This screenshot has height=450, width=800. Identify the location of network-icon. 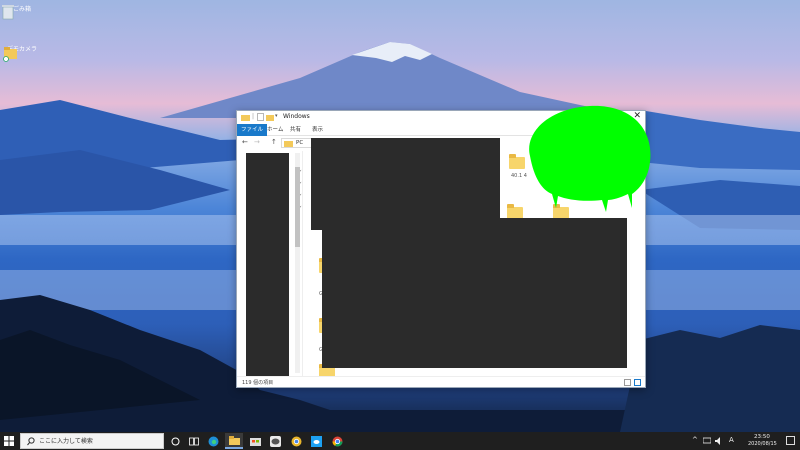
(707, 441).